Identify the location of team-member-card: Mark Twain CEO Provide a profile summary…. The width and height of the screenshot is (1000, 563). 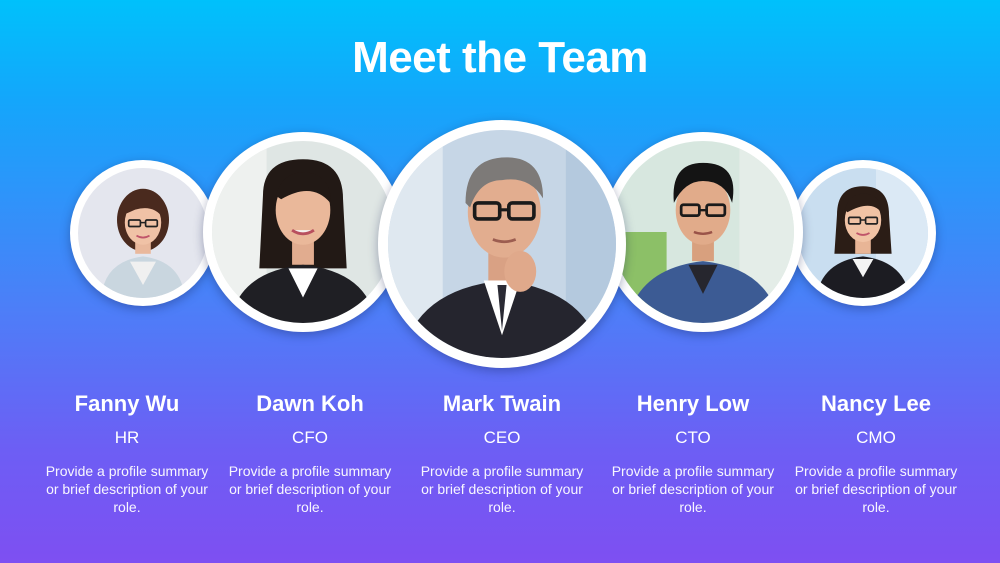
(502, 453).